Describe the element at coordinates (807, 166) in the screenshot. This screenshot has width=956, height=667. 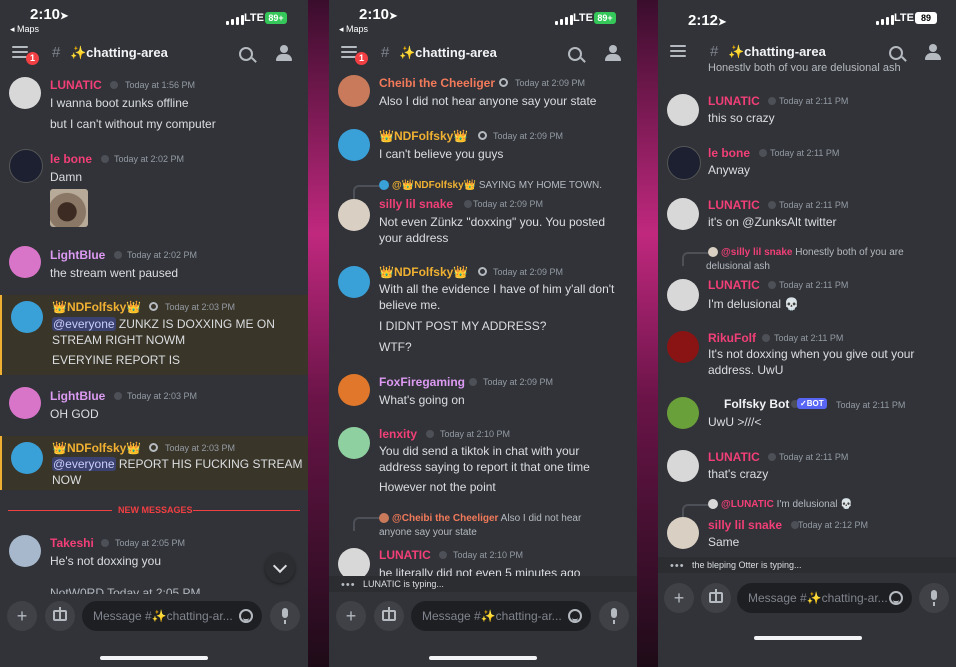
I see `message: le bone Today at 2:11 PM Anyway` at that location.